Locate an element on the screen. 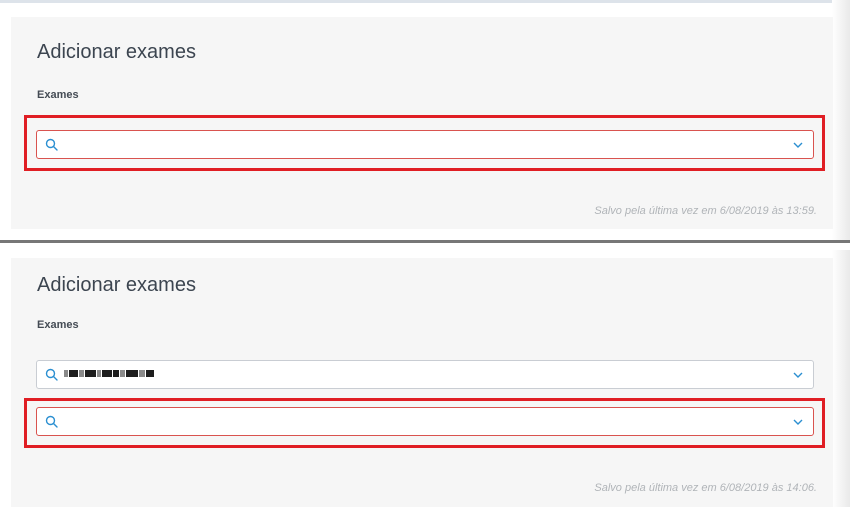  selected-exam-value is located at coordinates (109, 375).